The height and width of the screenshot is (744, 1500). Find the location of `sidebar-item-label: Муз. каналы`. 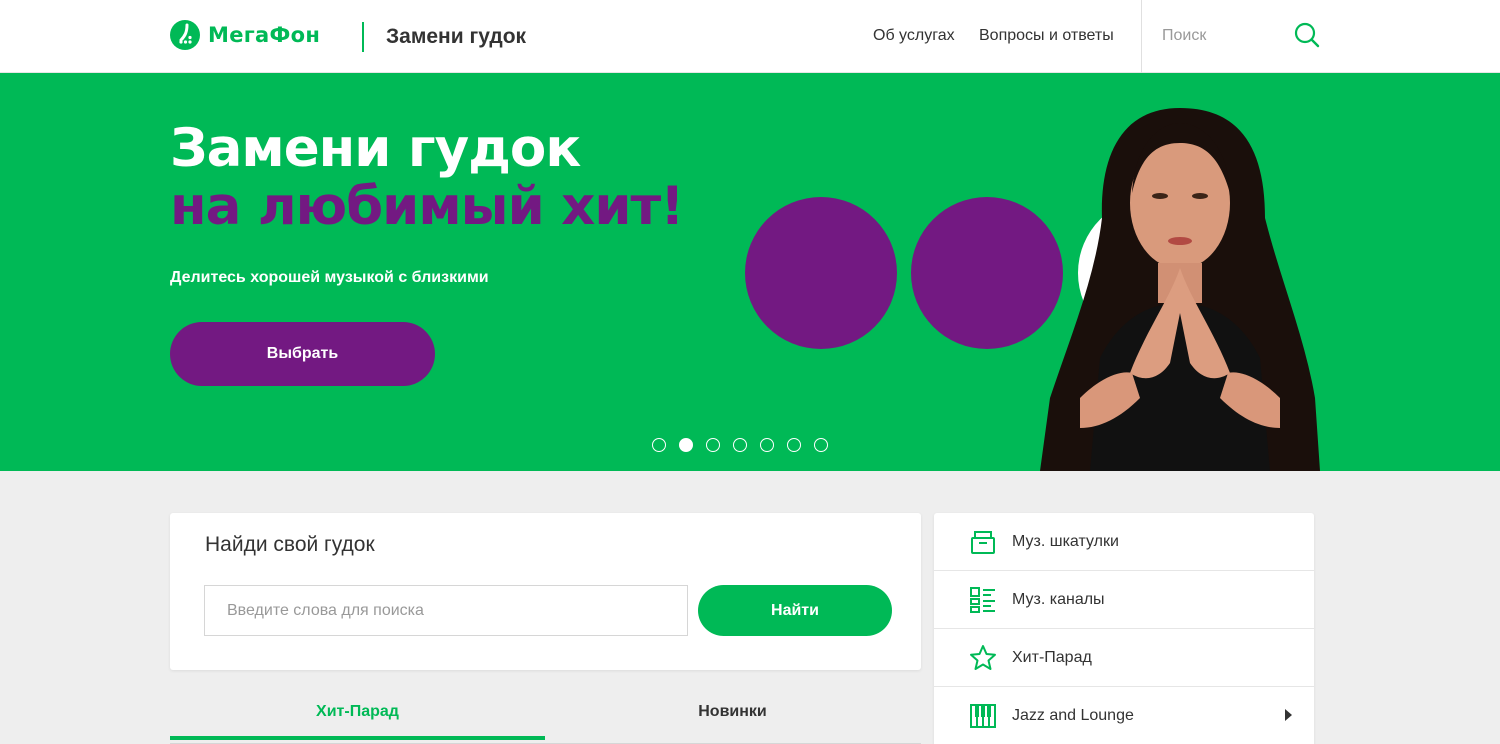

sidebar-item-label: Муз. каналы is located at coordinates (1058, 599).